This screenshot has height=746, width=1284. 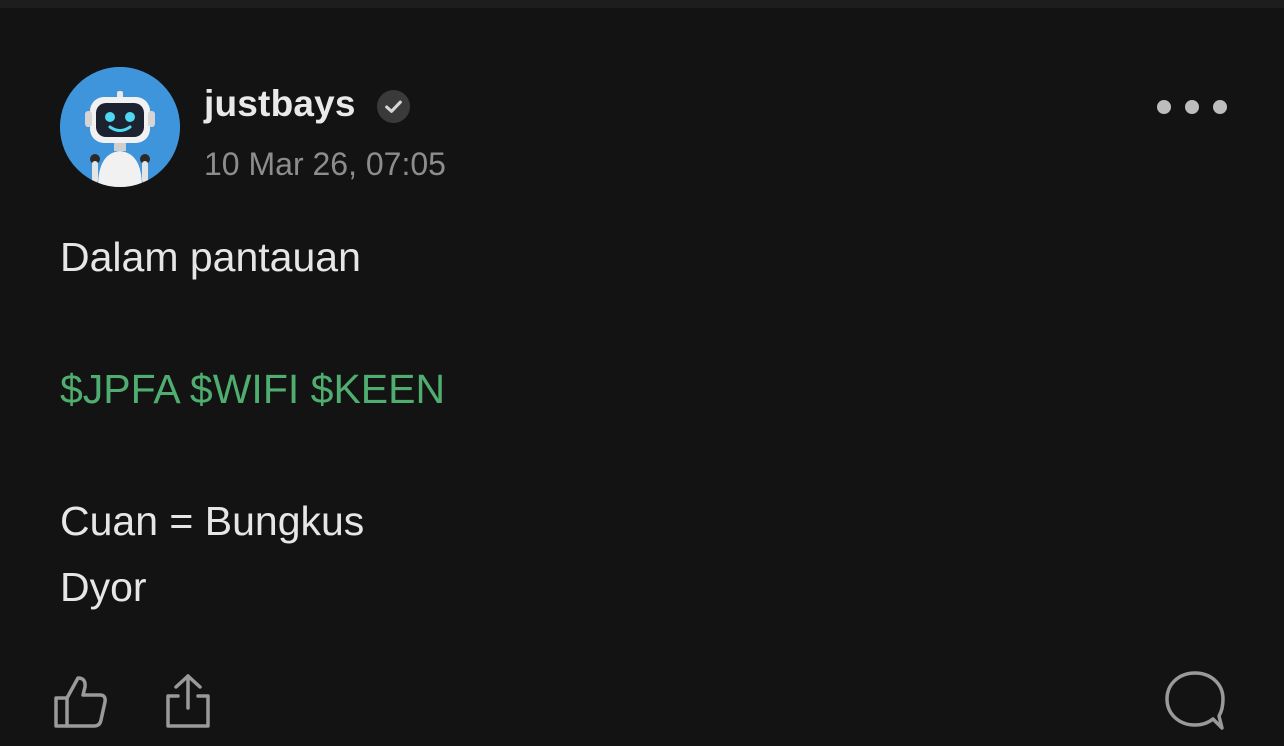 I want to click on post-timestamp: 10 Mar 26, 07:05, so click(x=325, y=164).